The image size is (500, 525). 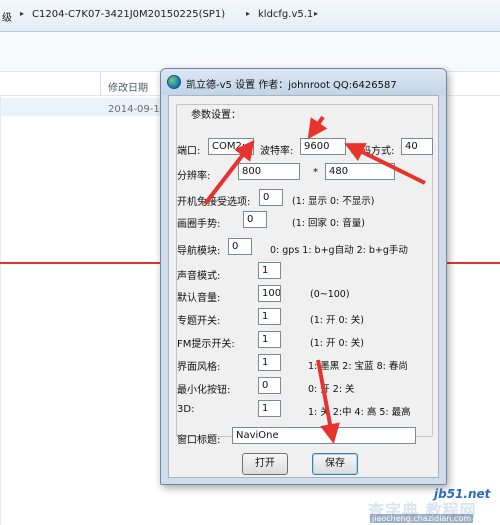 I want to click on sound-mode-input: 1, so click(x=269, y=270).